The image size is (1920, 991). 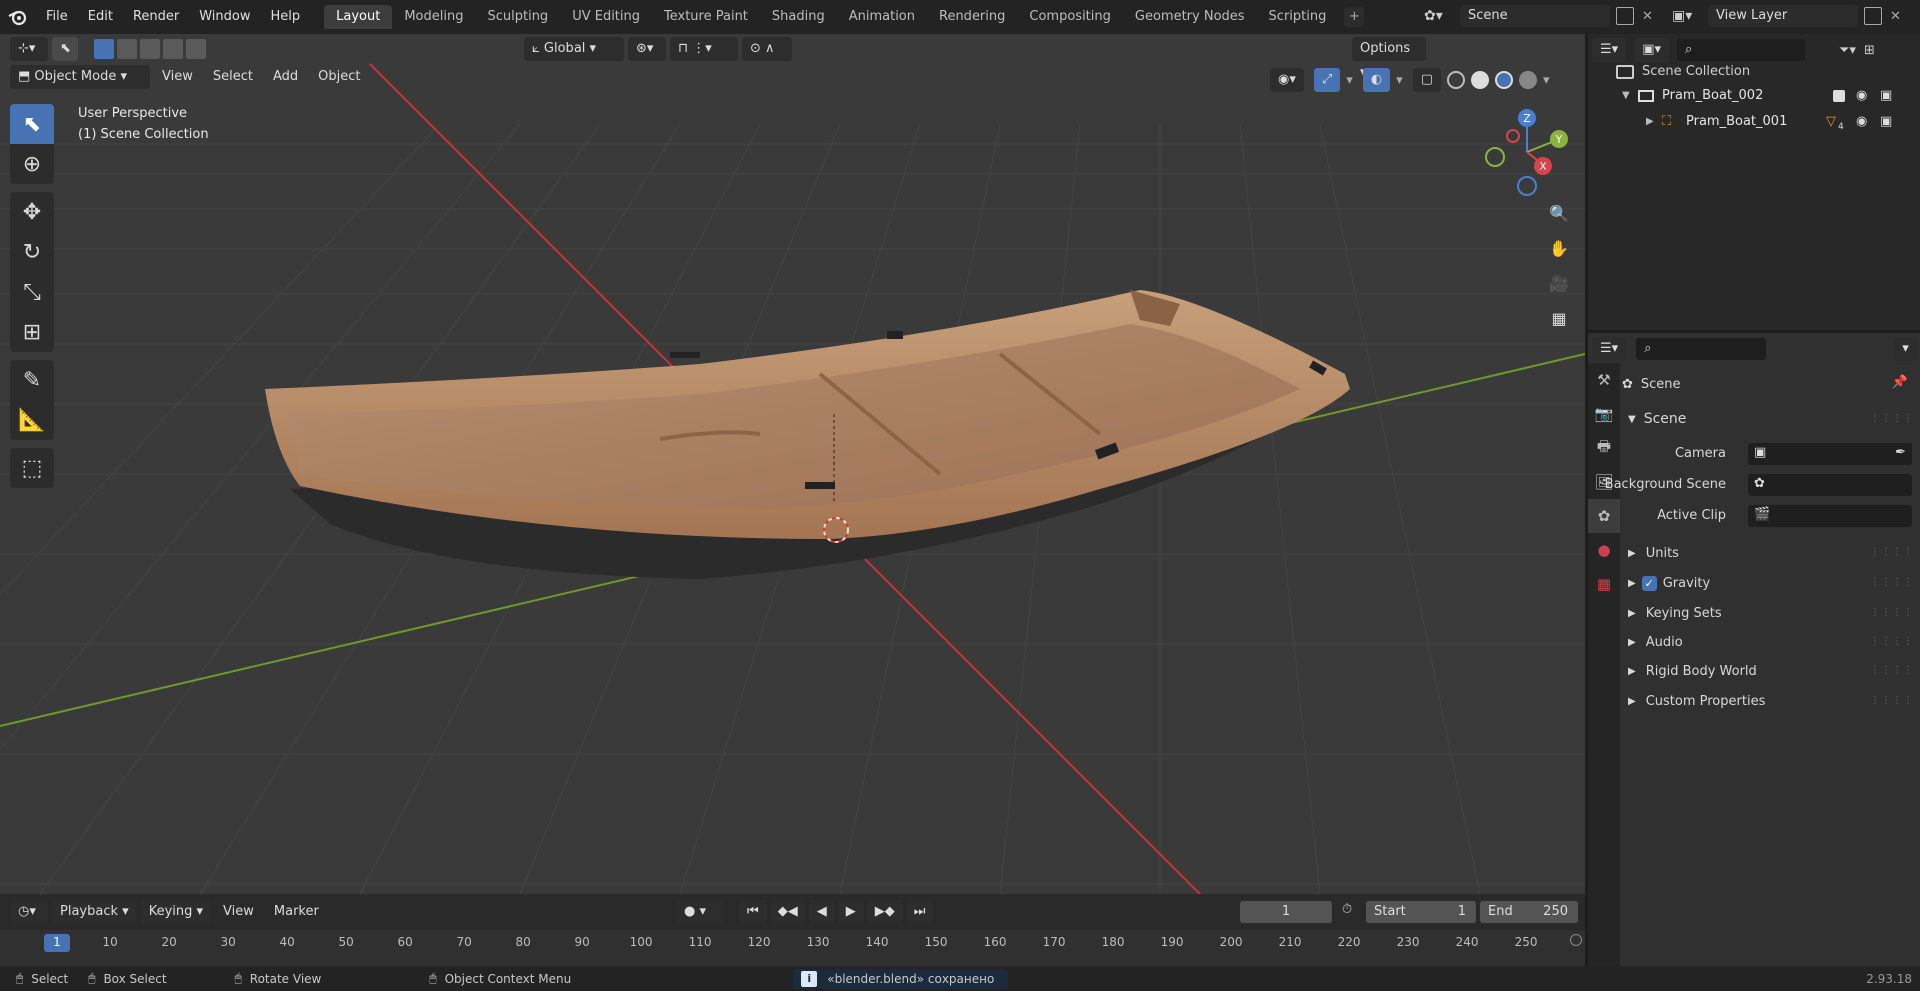 What do you see at coordinates (919, 912) in the screenshot?
I see `jump-end-icon: ⏭` at bounding box center [919, 912].